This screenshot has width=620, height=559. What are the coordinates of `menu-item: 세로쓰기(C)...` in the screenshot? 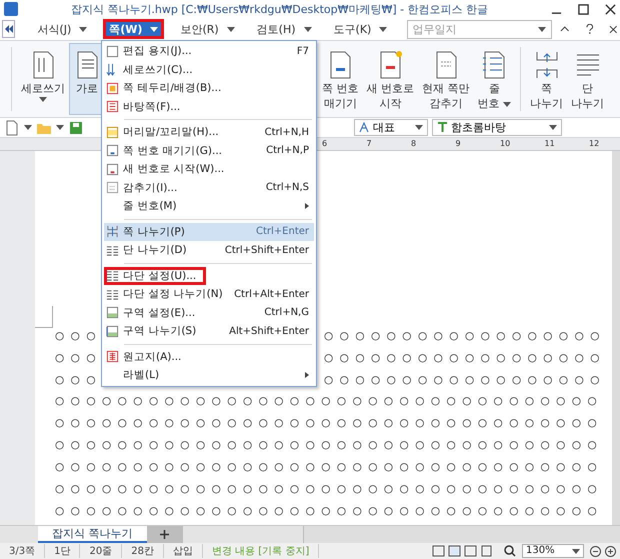 It's located at (209, 69).